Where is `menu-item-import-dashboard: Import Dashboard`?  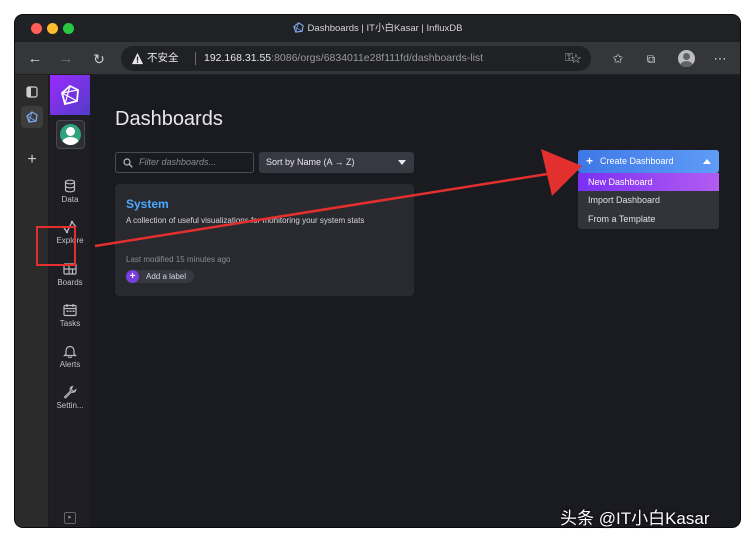
menu-item-import-dashboard: Import Dashboard is located at coordinates (648, 200).